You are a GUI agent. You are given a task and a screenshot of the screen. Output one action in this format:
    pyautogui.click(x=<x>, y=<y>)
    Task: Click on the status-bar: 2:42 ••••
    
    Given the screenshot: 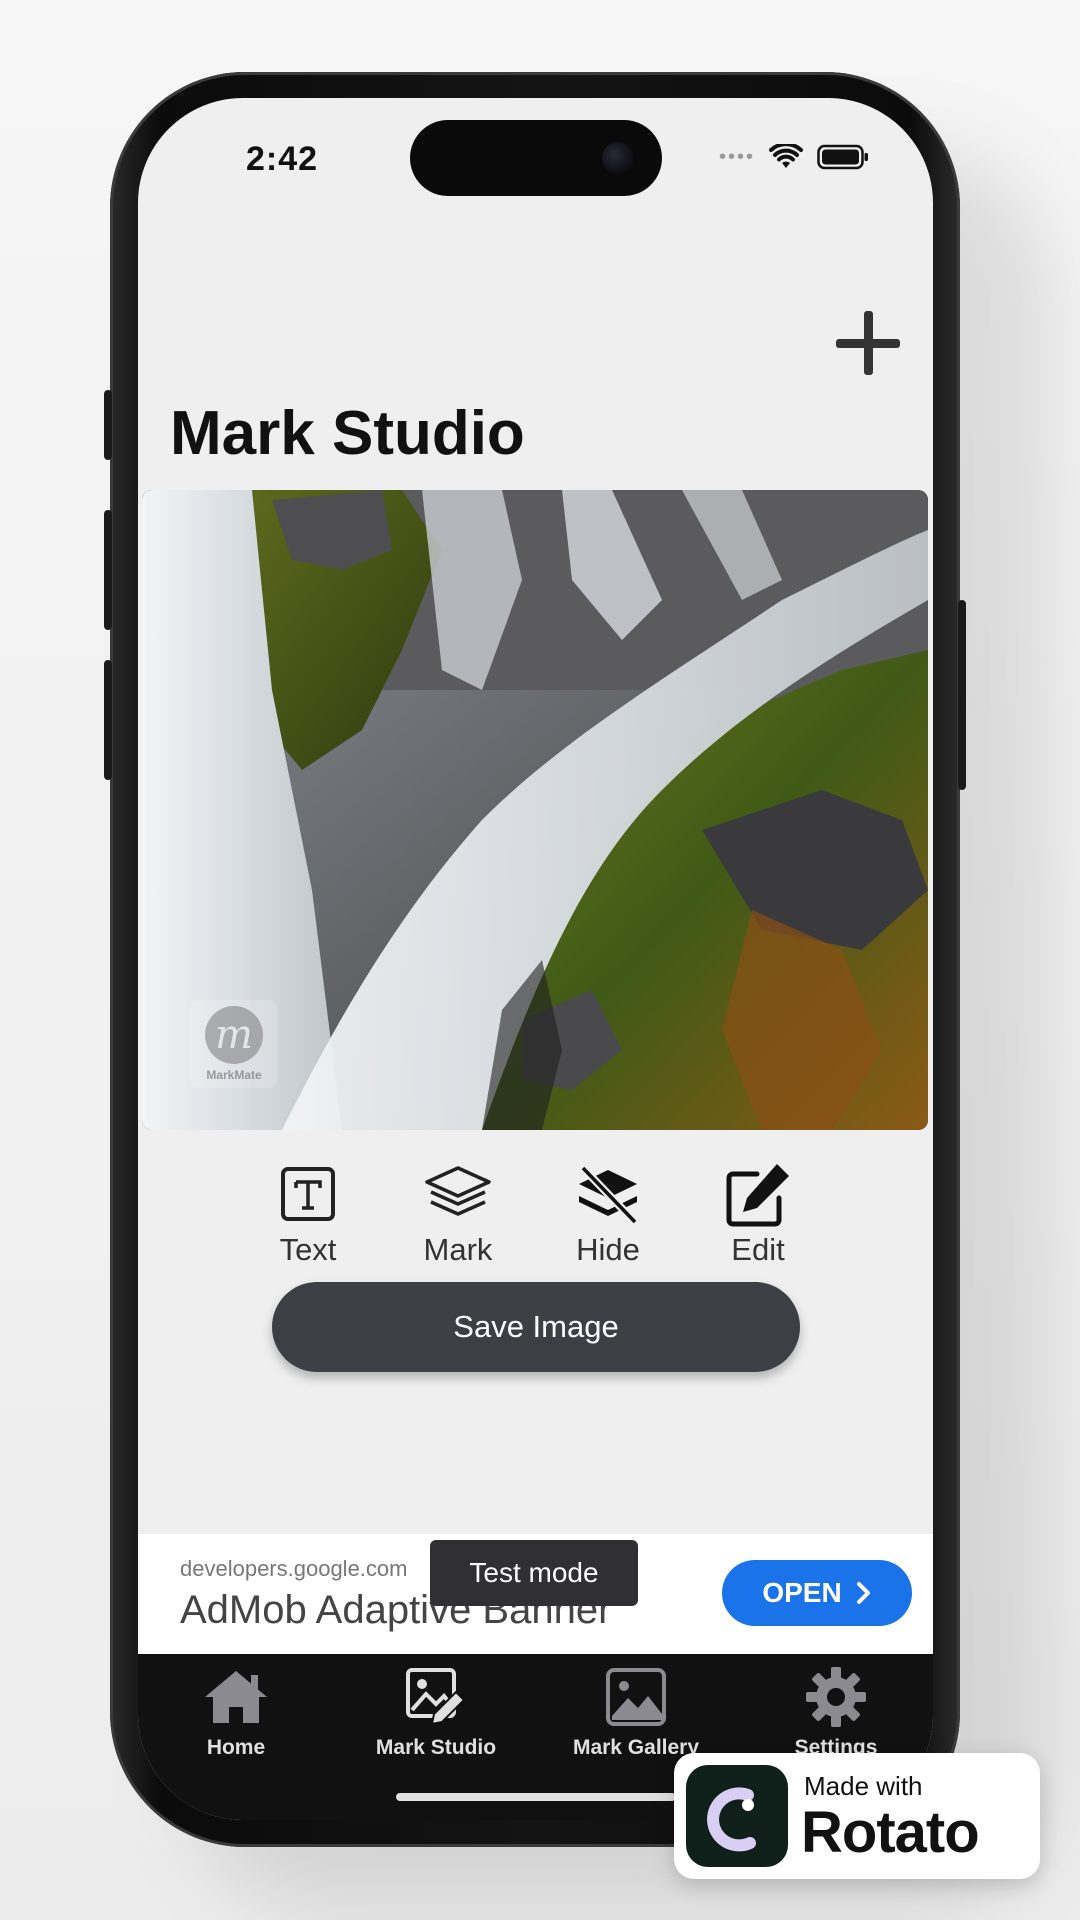 What is the action you would take?
    pyautogui.click(x=535, y=158)
    